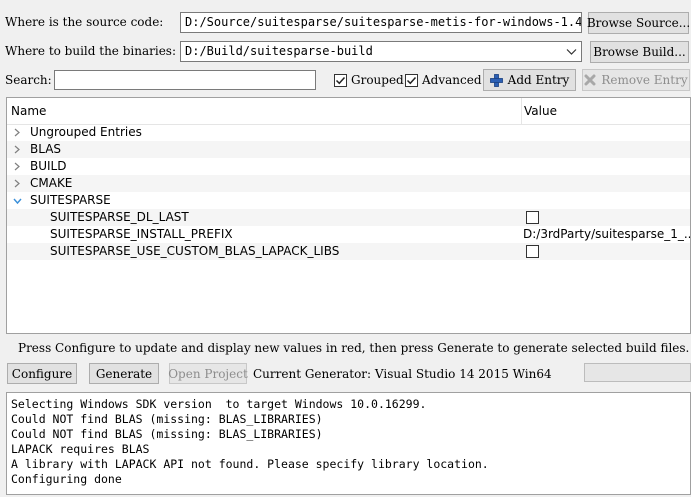 This screenshot has width=691, height=497. I want to click on search-label: Search:, so click(28, 80).